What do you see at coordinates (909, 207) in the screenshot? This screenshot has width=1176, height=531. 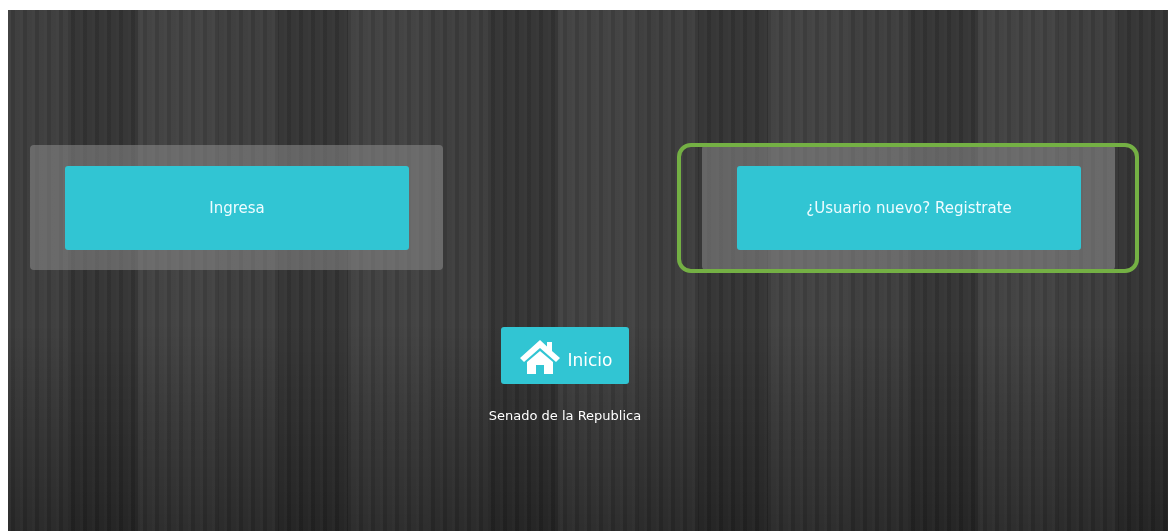 I see `register-button: ¿Usuario nuevo? Registrate` at bounding box center [909, 207].